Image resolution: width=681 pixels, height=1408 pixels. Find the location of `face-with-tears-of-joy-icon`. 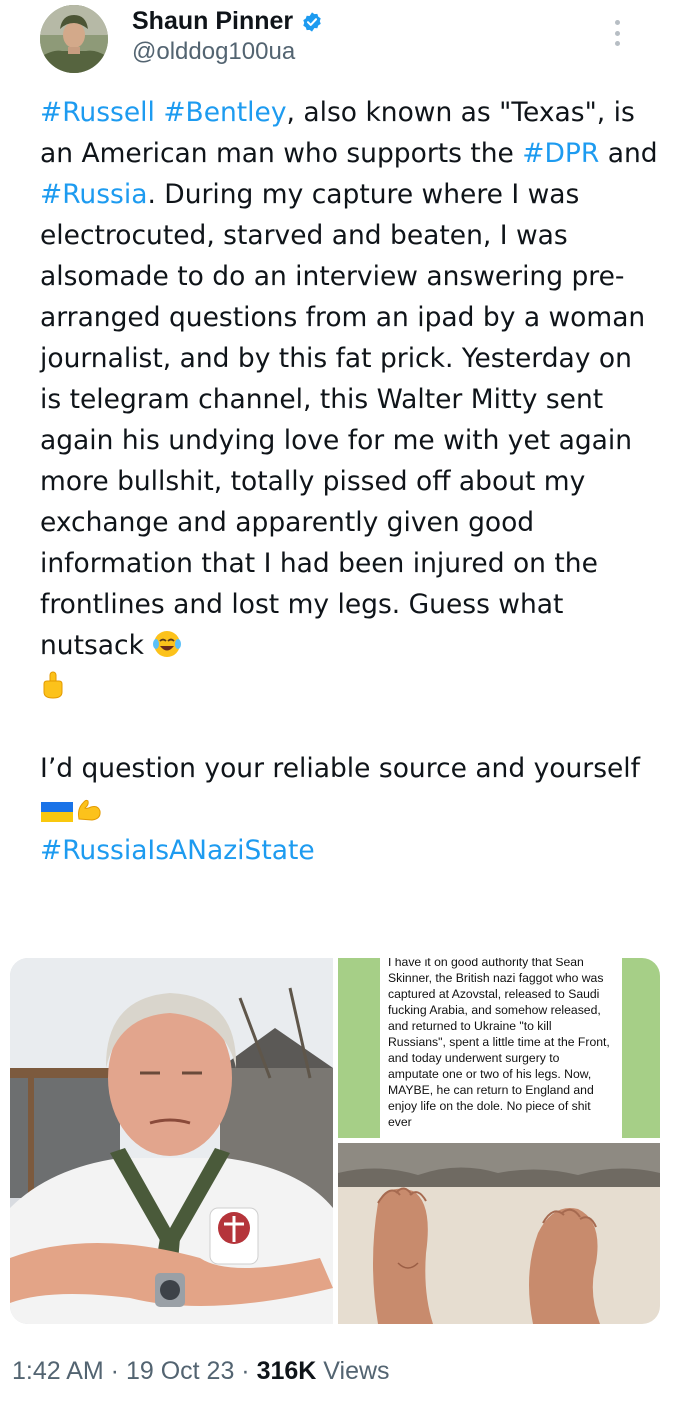

face-with-tears-of-joy-icon is located at coordinates (167, 644).